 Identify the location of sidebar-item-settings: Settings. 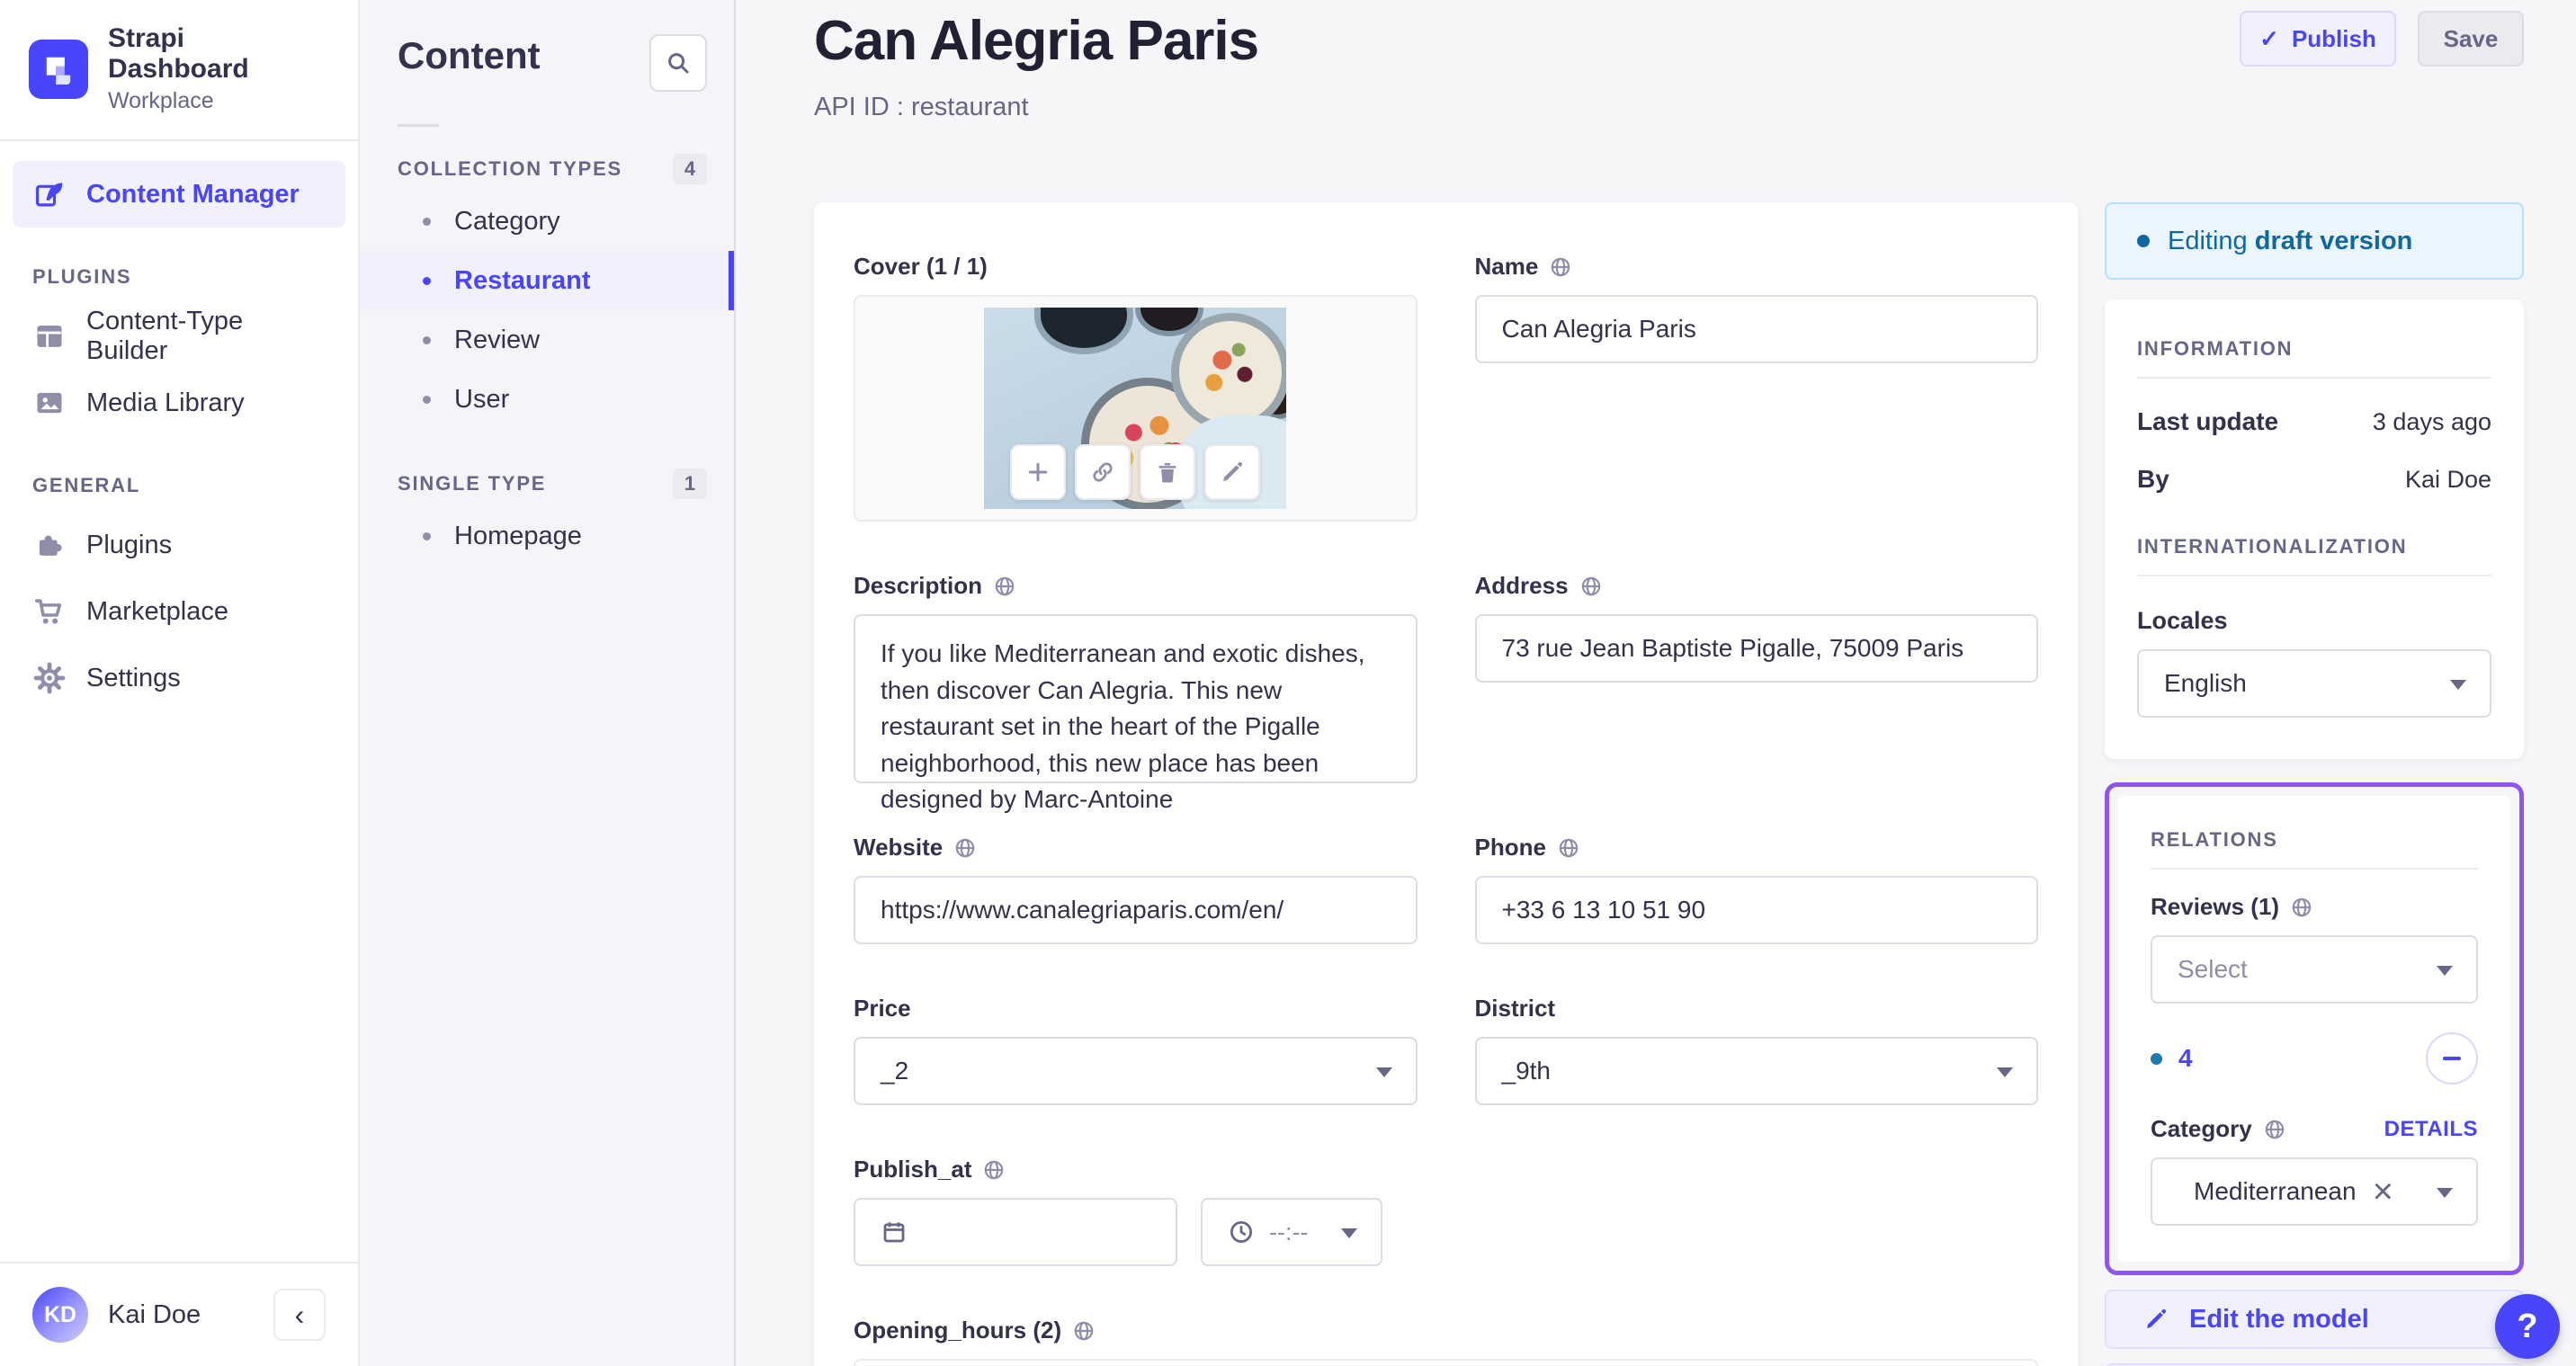
(179, 678).